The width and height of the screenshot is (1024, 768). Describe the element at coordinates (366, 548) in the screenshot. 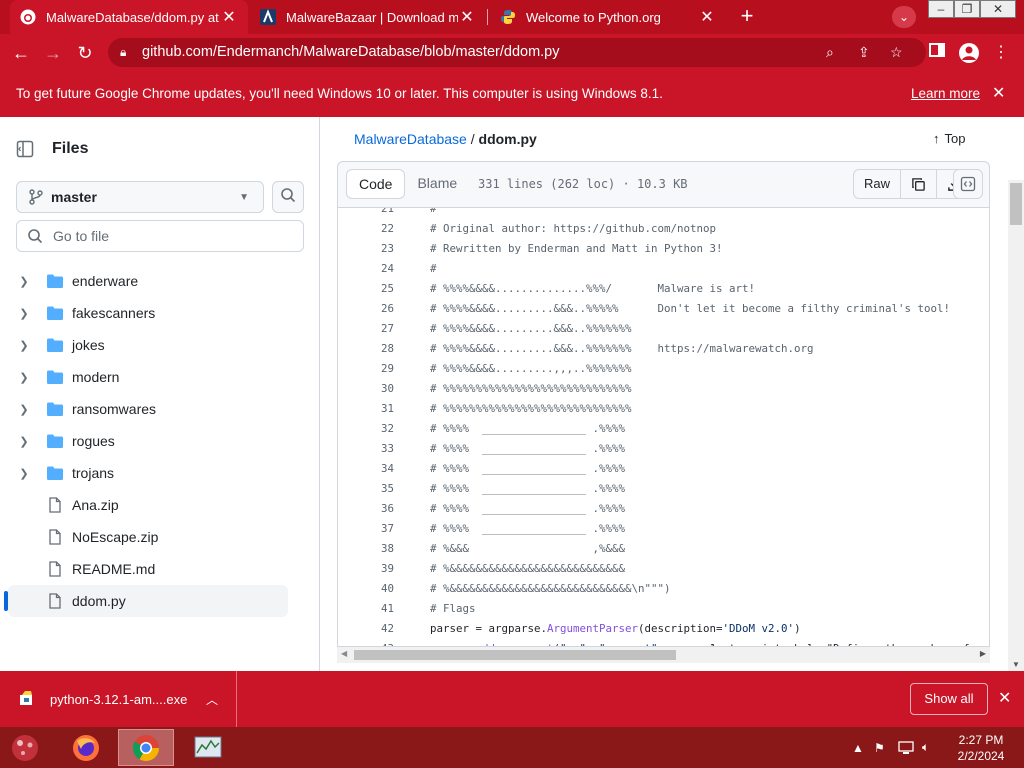

I see `line-number: 38` at that location.